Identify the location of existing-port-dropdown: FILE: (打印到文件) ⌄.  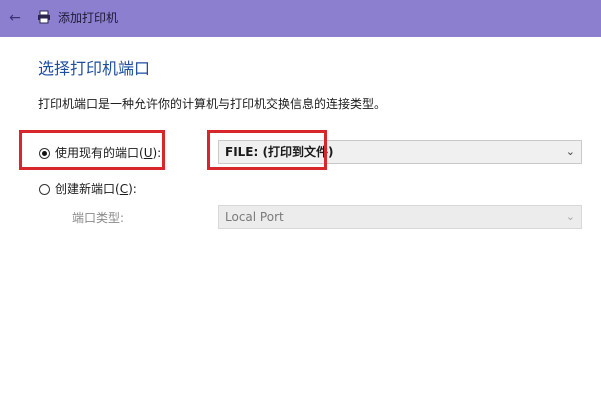
(400, 152).